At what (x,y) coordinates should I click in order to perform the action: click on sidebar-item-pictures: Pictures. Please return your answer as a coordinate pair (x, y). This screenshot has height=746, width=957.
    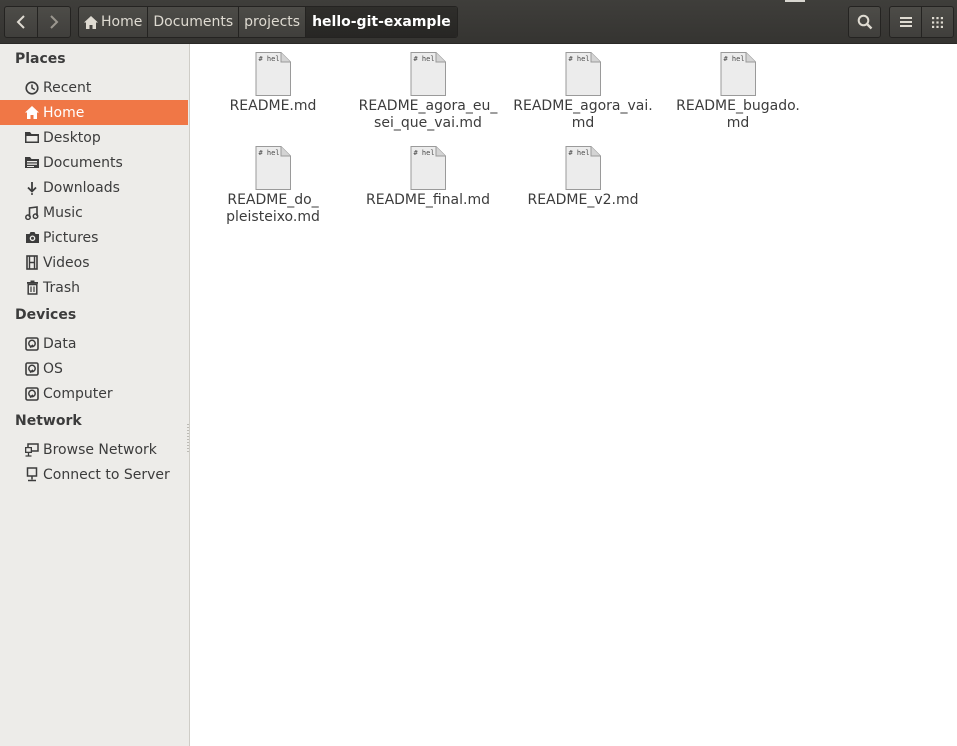
    Looking at the image, I should click on (94, 237).